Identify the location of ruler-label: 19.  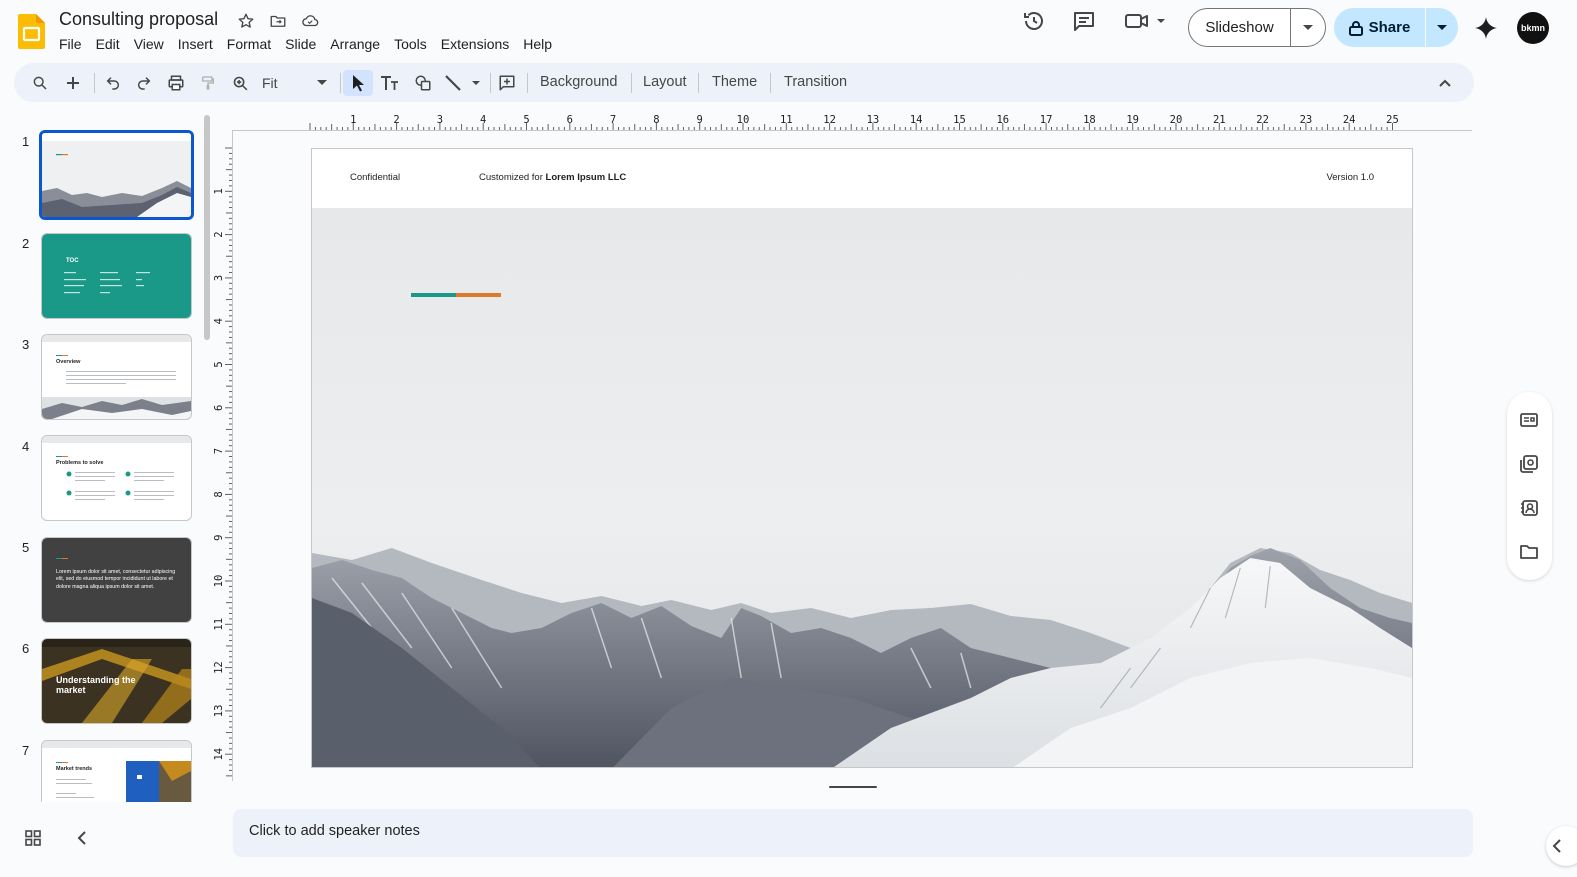
(1132, 120).